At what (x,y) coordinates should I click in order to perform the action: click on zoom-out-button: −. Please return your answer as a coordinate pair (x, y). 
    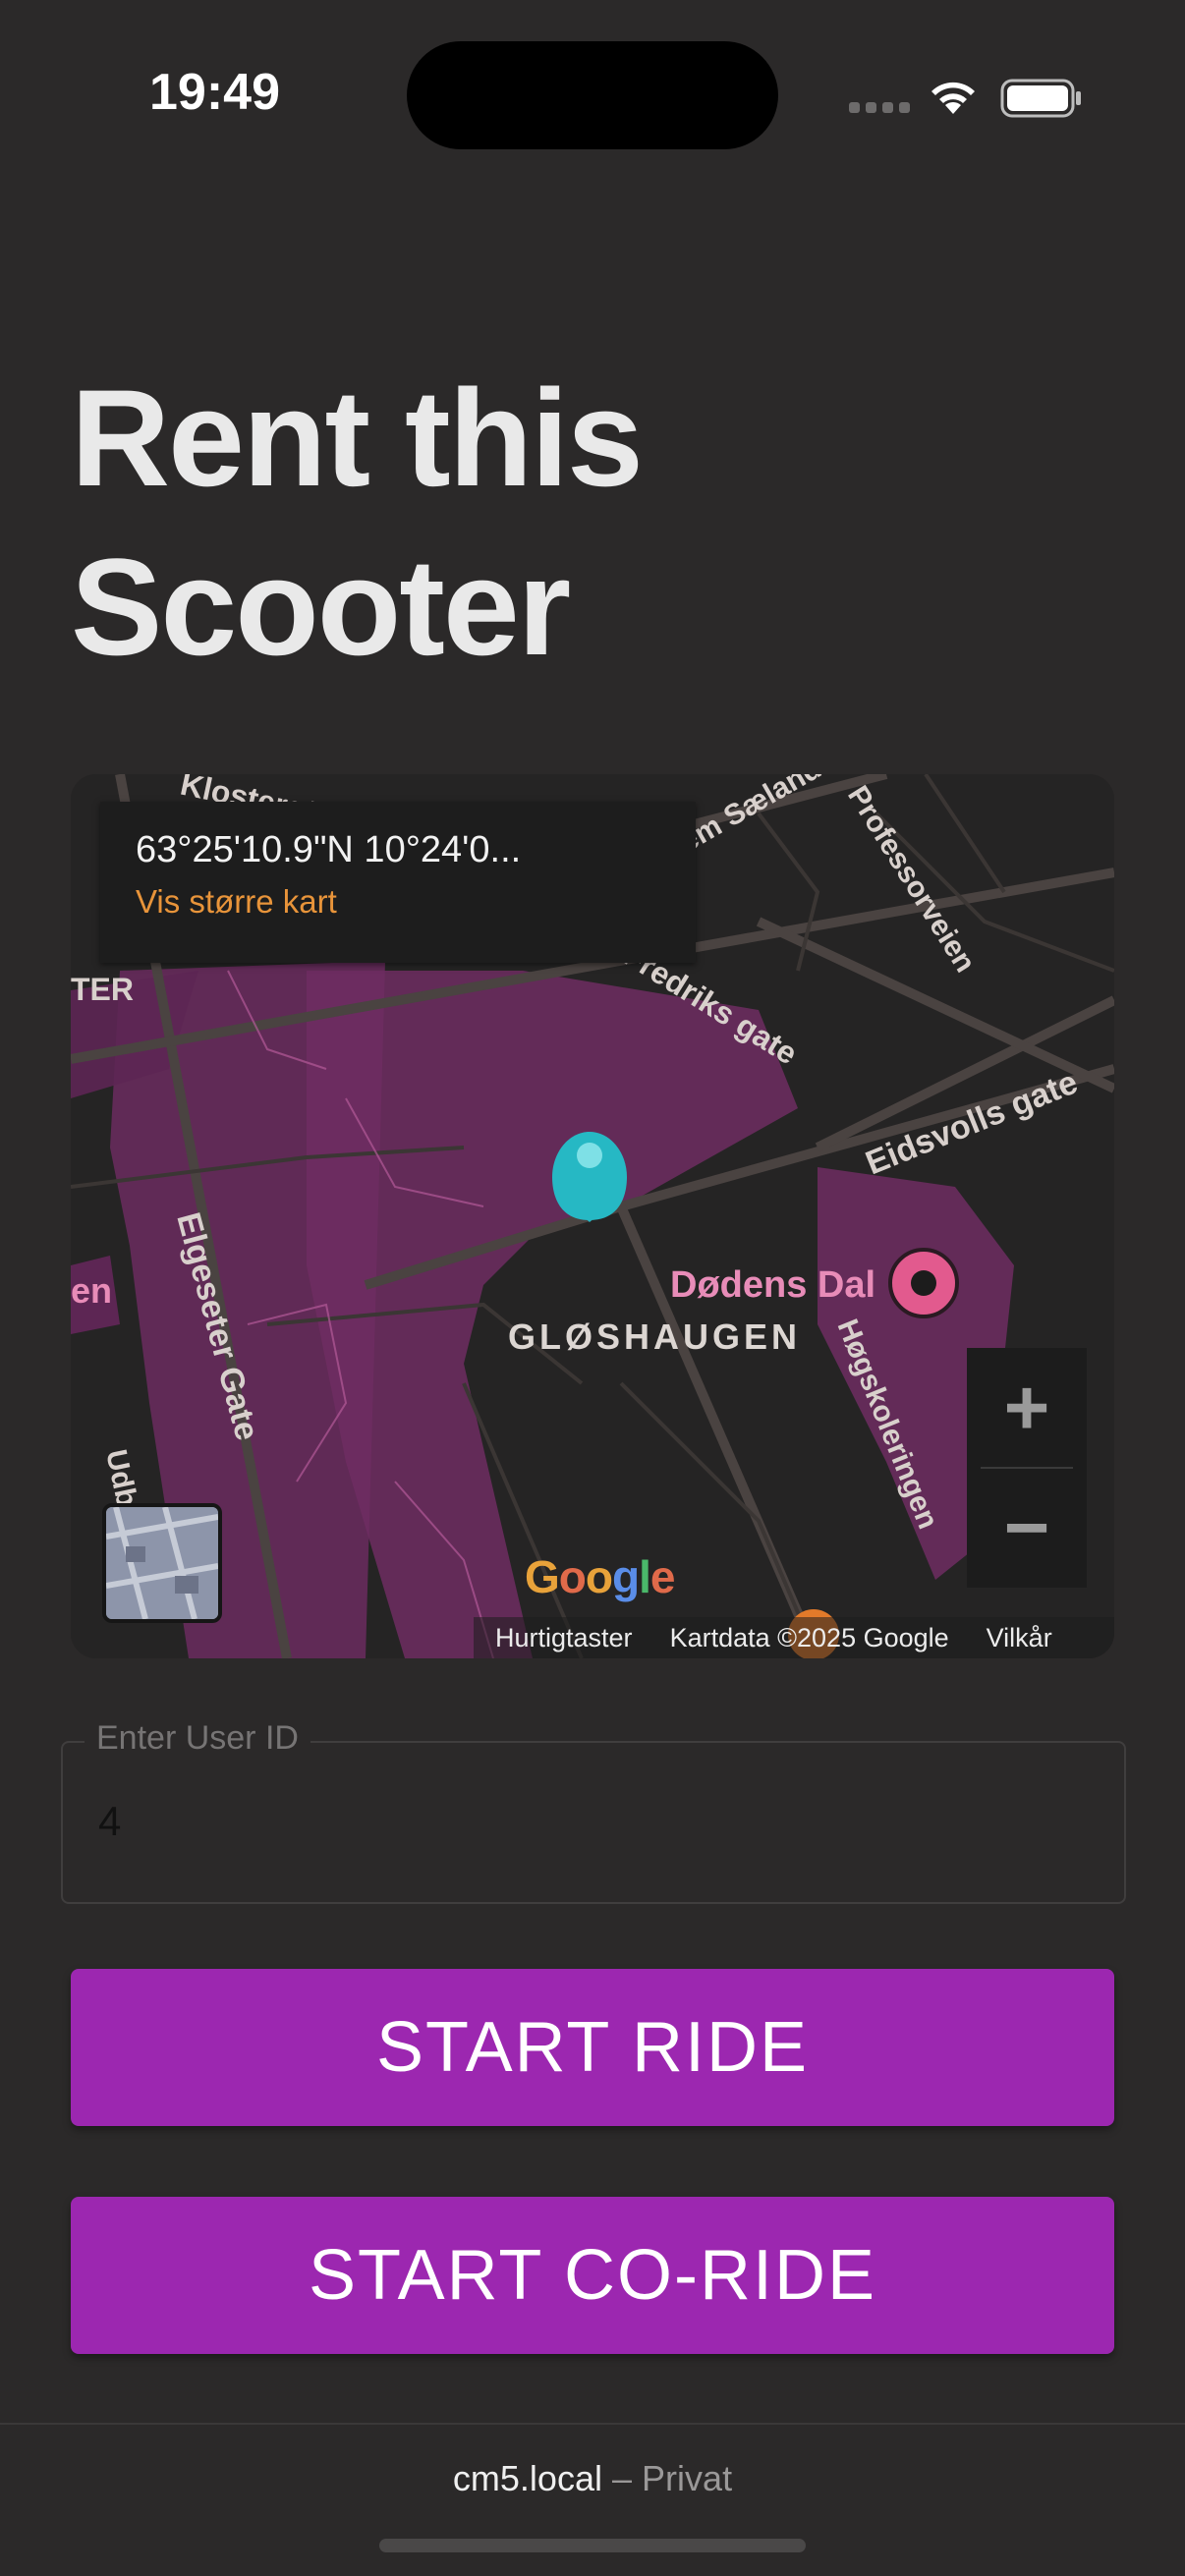
    Looking at the image, I should click on (1027, 1528).